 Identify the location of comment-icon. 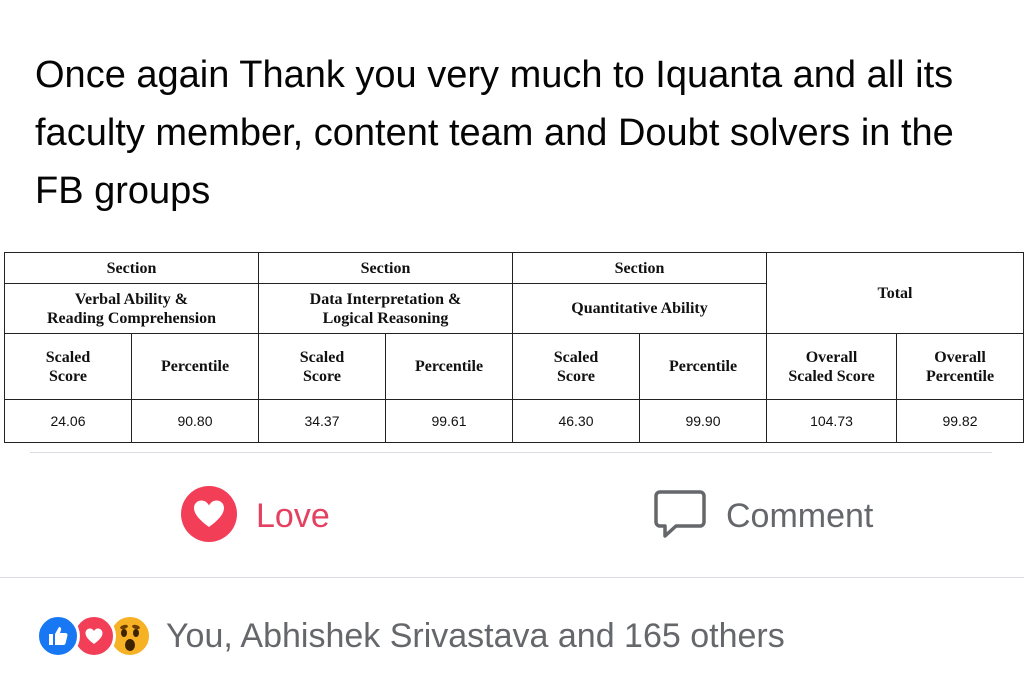
(680, 516).